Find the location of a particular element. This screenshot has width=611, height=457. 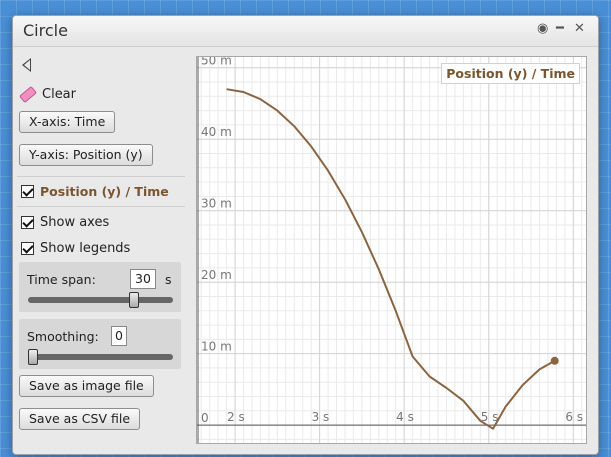

y-tick-label: 10 m is located at coordinates (216, 347).